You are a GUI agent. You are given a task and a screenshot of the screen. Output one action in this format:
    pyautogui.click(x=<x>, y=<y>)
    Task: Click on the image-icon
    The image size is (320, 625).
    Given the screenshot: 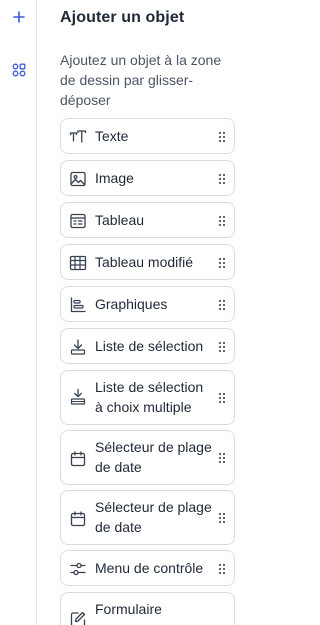 What is the action you would take?
    pyautogui.click(x=78, y=179)
    